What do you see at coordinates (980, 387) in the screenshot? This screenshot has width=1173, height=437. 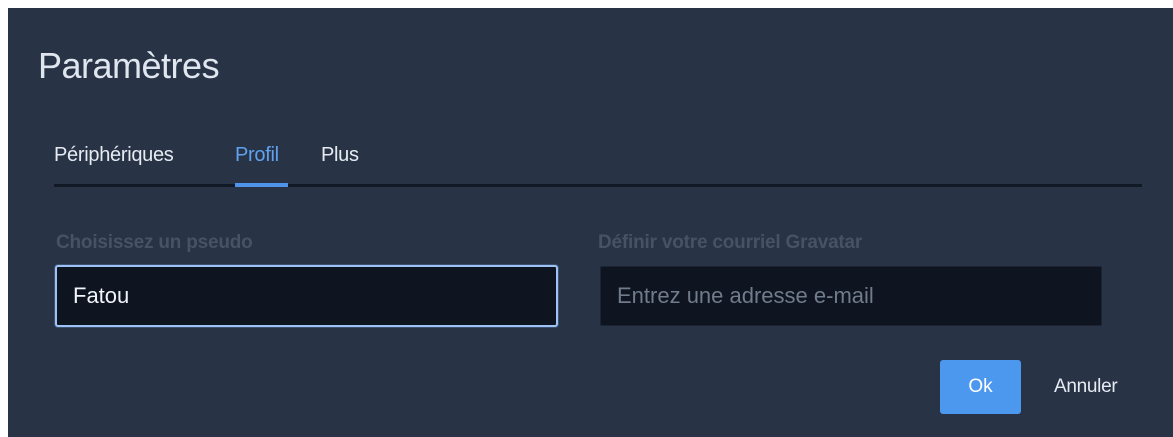 I see `ok-button: Ok` at bounding box center [980, 387].